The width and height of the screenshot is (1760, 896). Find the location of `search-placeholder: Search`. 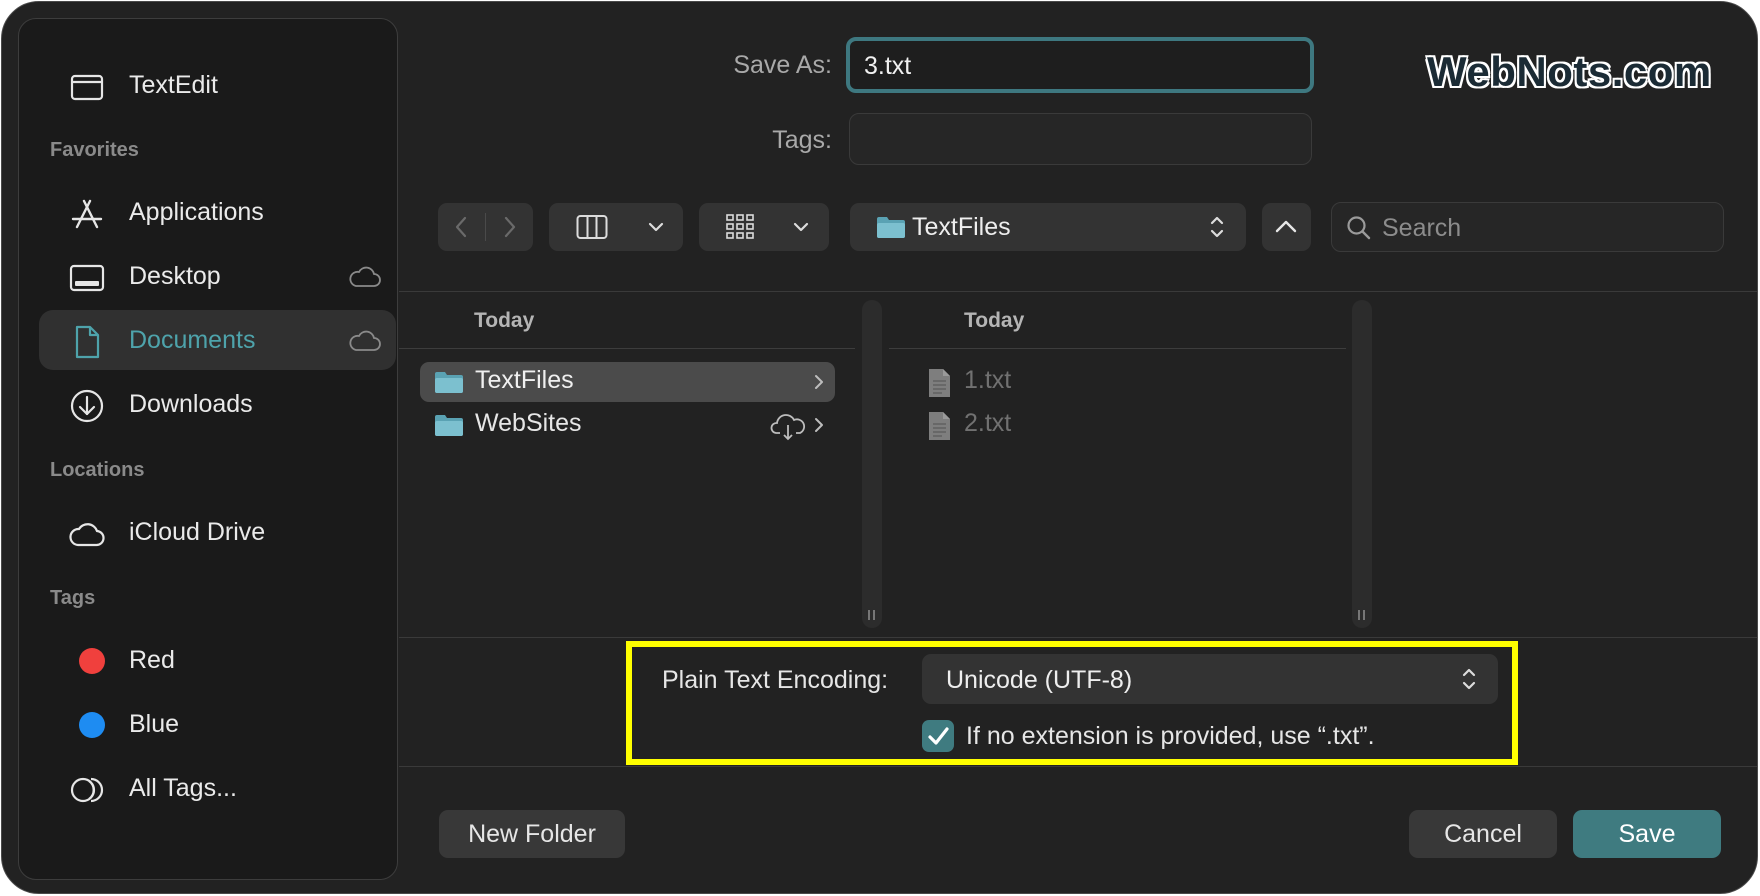

search-placeholder: Search is located at coordinates (1422, 228).